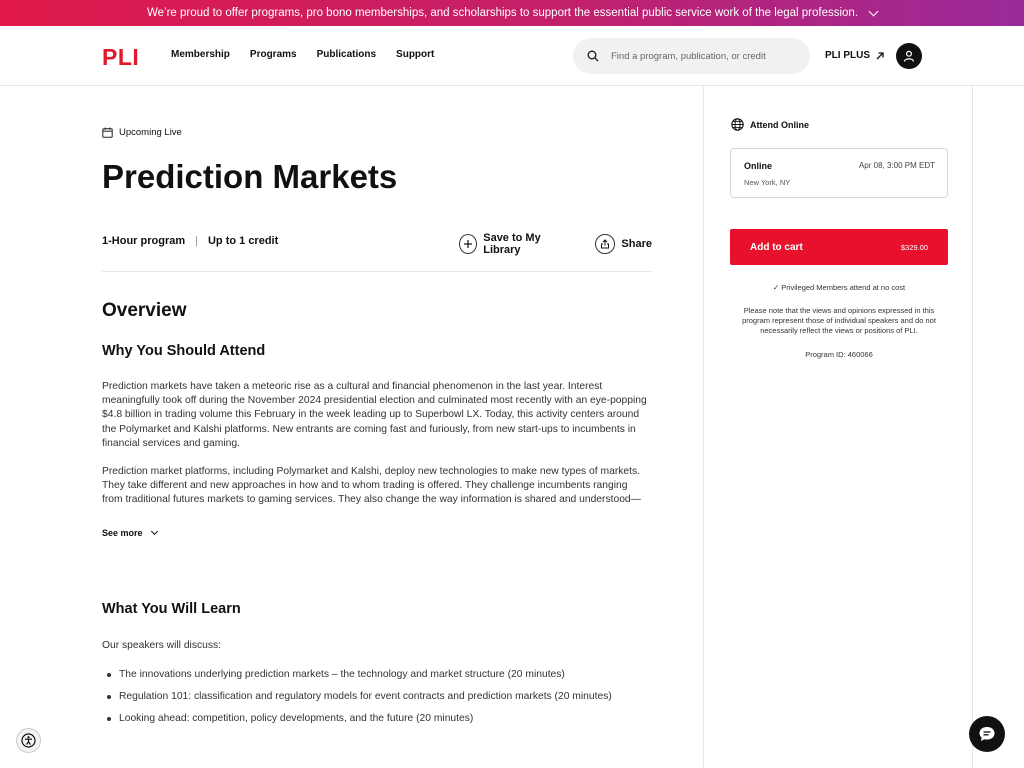  I want to click on why-attend-heading: Why You Should Attend, so click(184, 351).